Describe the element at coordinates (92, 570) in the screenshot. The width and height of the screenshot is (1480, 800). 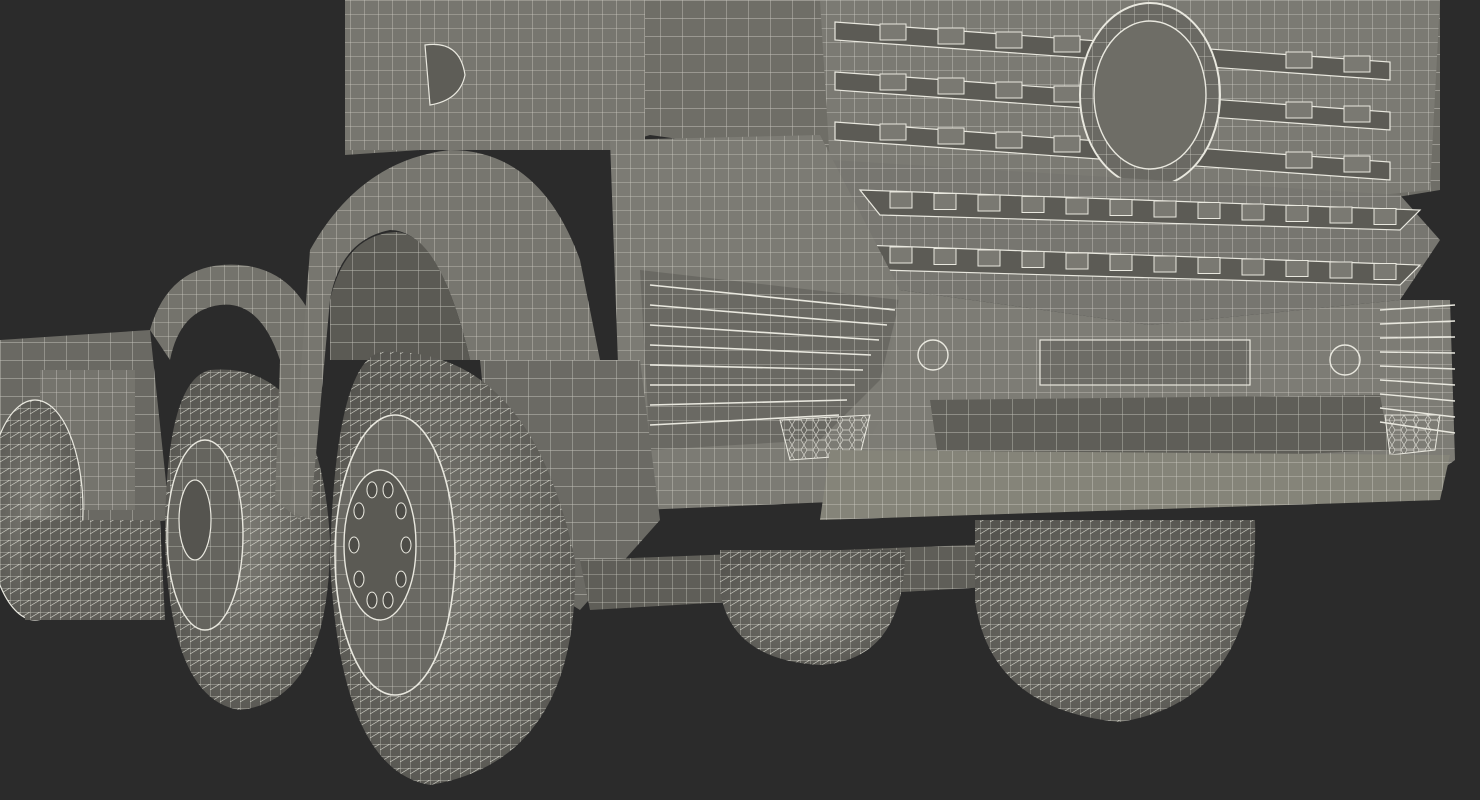
I see `rear-tire-dual` at that location.